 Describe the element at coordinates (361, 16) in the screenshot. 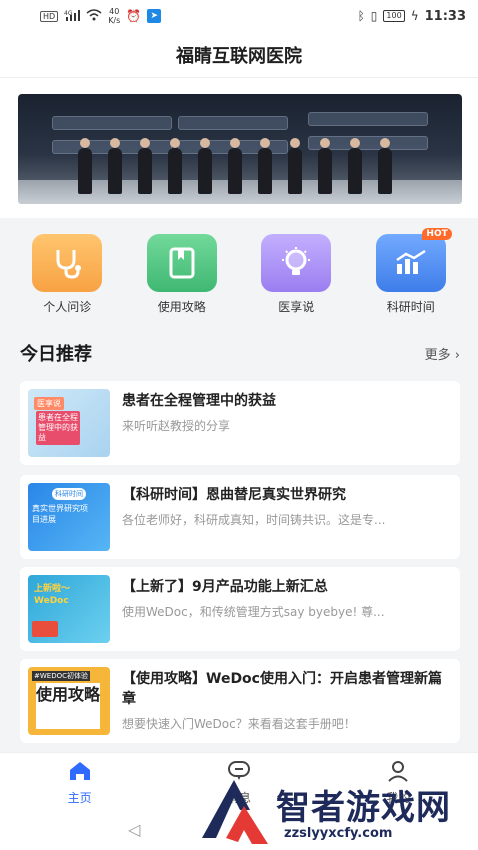

I see `bluetooth-icon: ᛒ` at that location.